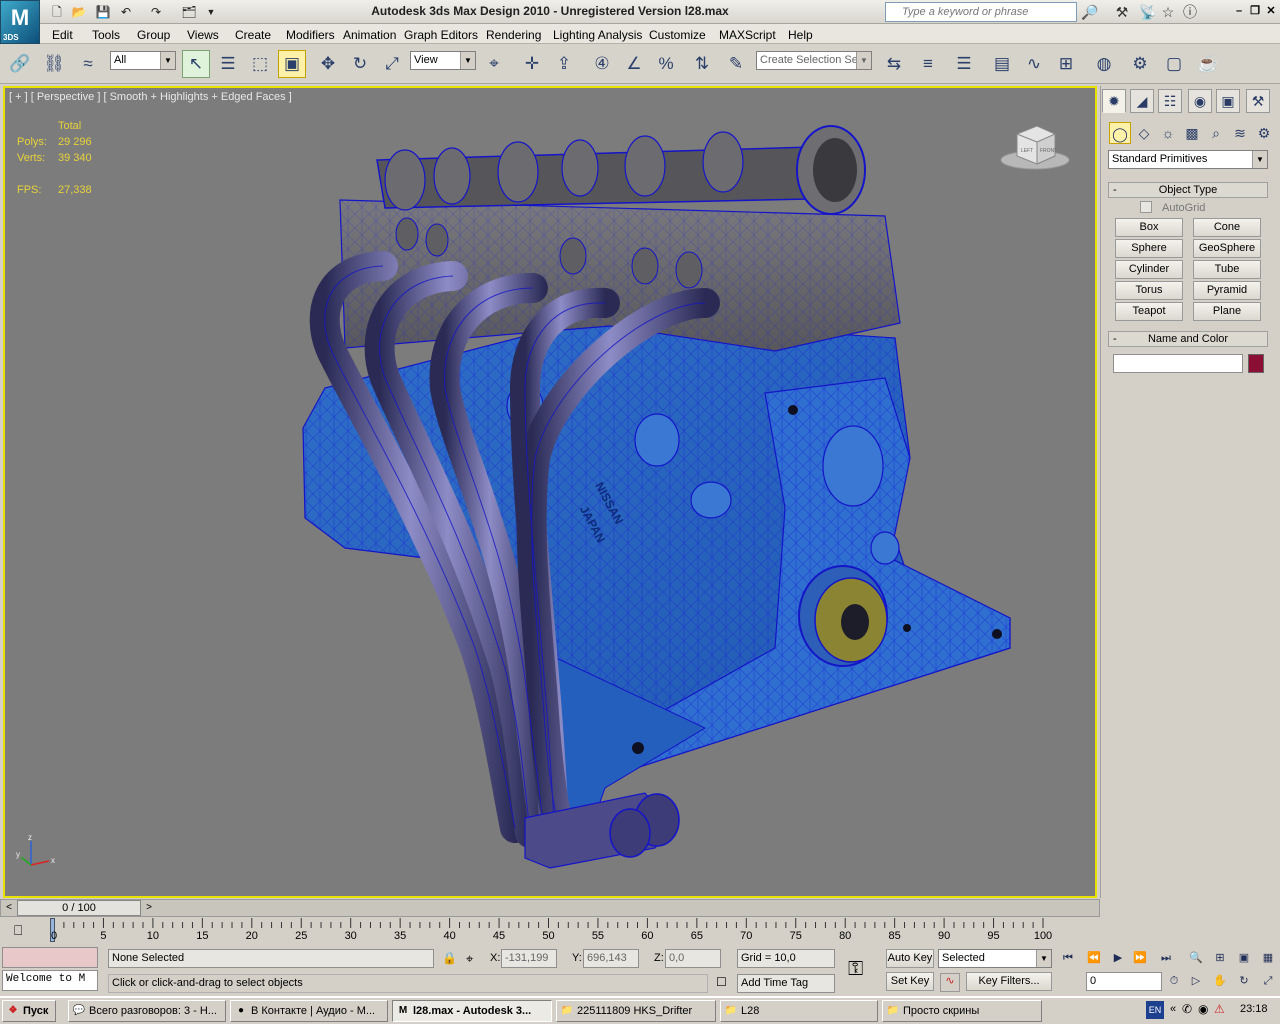  Describe the element at coordinates (328, 64) in the screenshot. I see `select-and-move-icon: ✥` at that location.